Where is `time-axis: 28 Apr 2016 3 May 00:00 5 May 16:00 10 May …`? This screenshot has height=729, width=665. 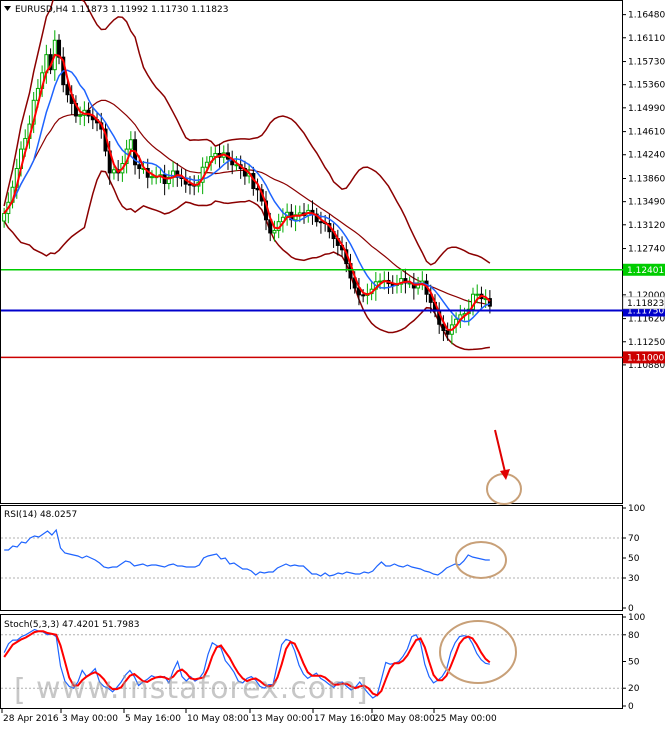 time-axis: 28 Apr 2016 3 May 00:00 5 May 16:00 10 May … is located at coordinates (249, 716).